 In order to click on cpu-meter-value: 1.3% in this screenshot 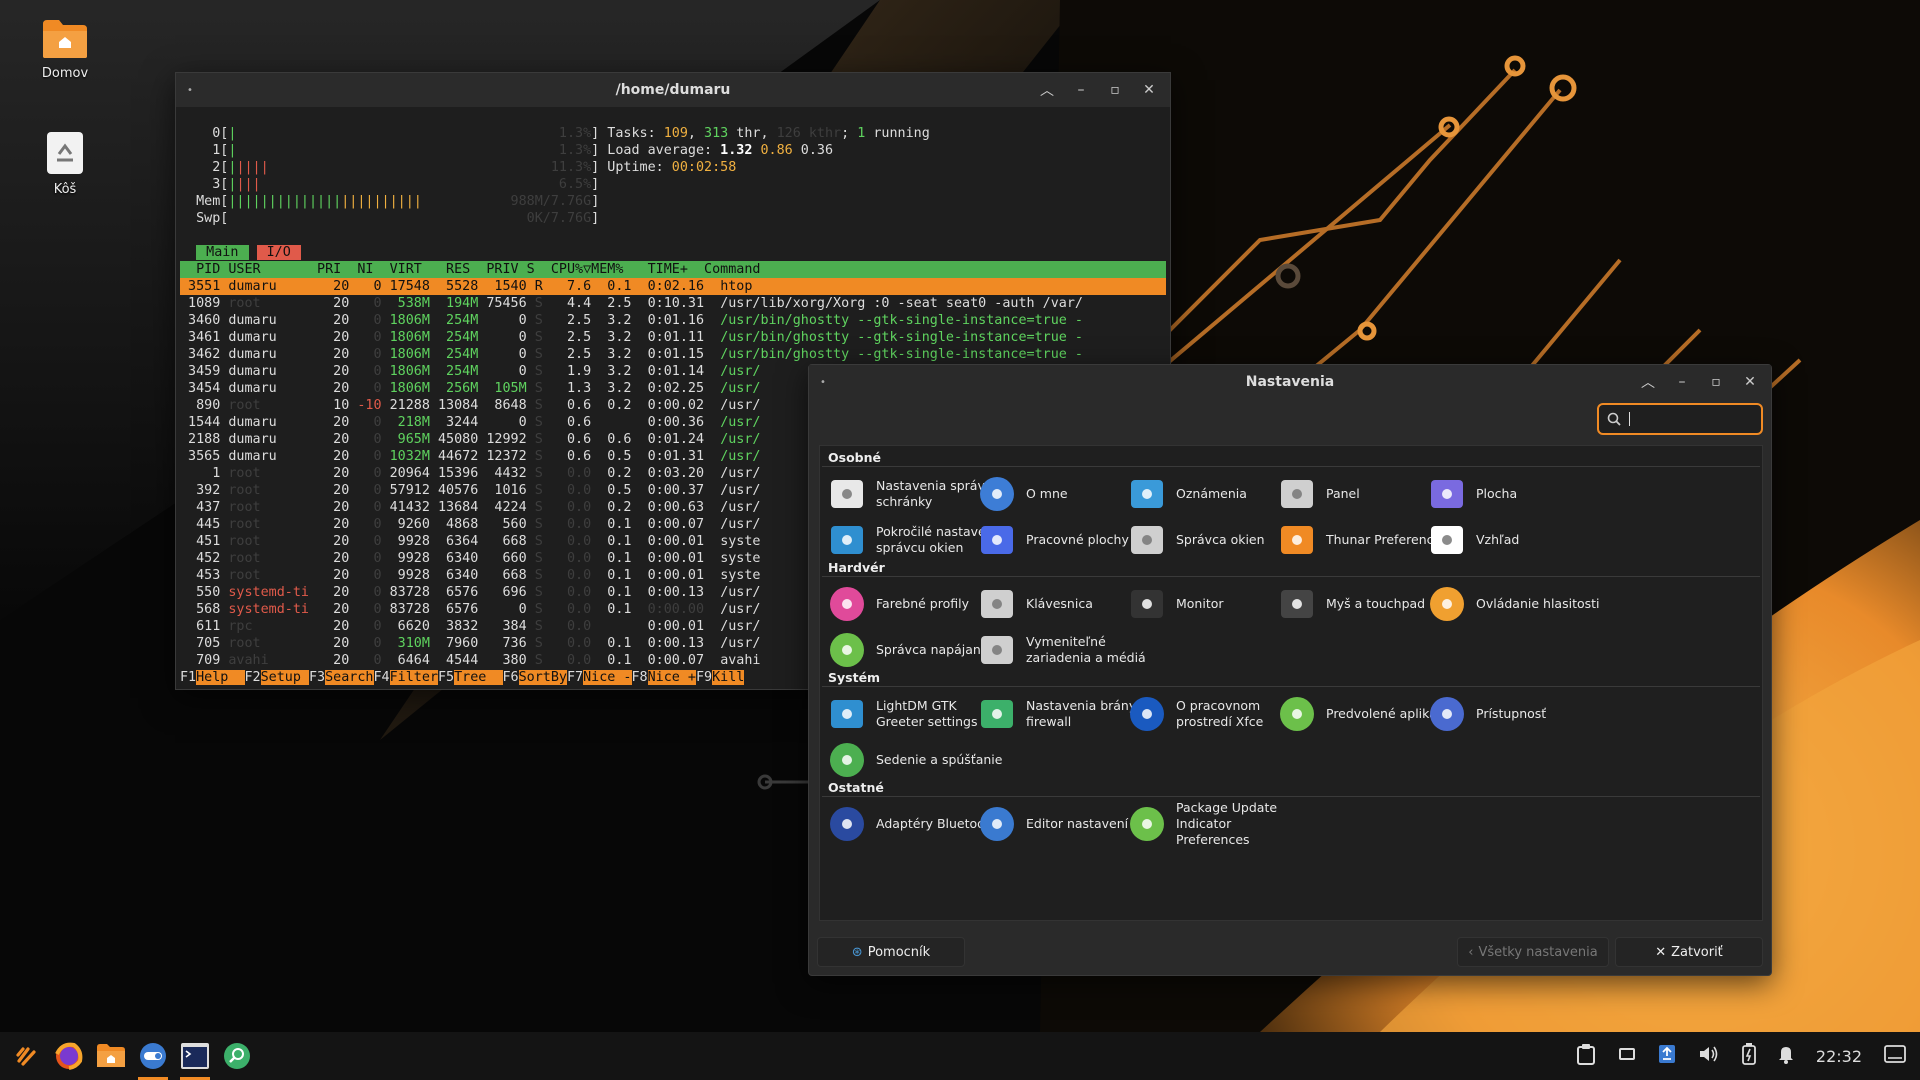, I will do `click(414, 150)`.